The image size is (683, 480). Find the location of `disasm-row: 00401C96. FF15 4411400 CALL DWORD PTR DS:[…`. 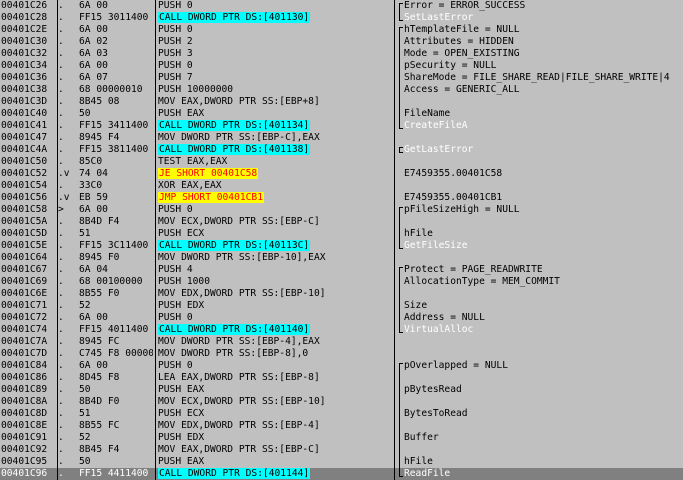

disasm-row: 00401C96. FF15 4411400 CALL DWORD PTR DS:[… is located at coordinates (341, 474).